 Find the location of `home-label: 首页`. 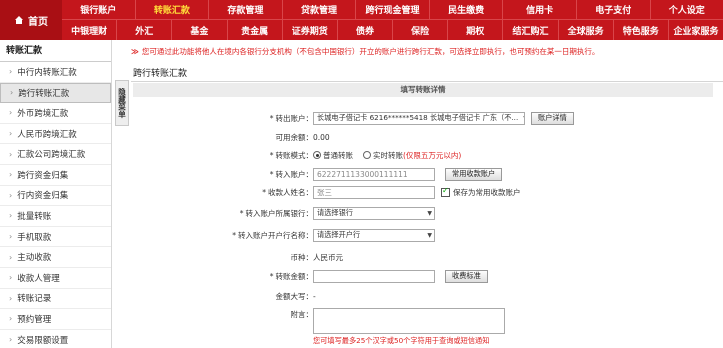

home-label: 首页 is located at coordinates (38, 22).